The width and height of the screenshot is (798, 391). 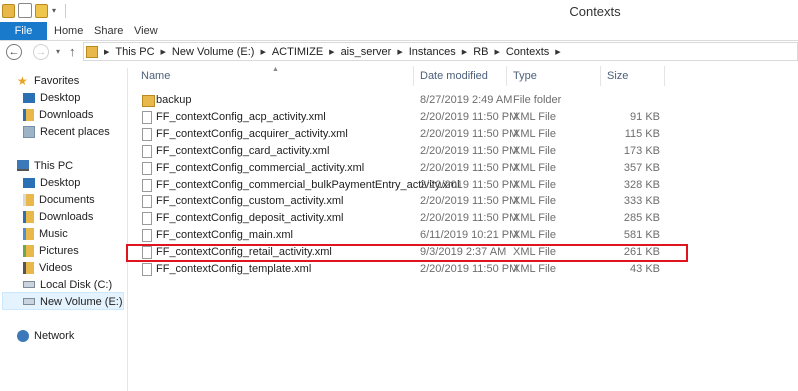 I want to click on tab-view: View, so click(x=146, y=31).